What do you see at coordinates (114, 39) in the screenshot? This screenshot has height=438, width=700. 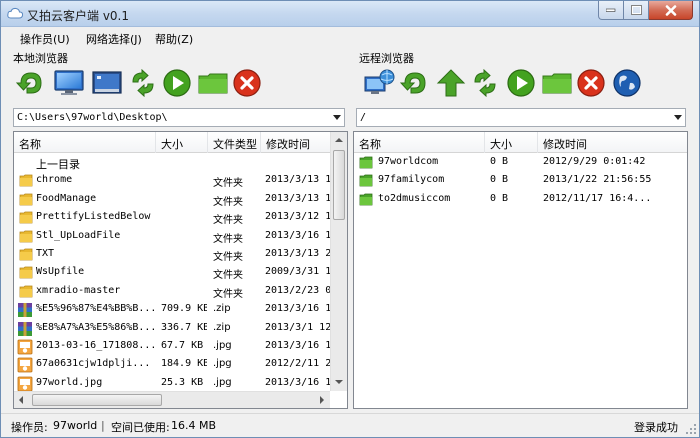 I see `menu-network: 网络选择(J)` at bounding box center [114, 39].